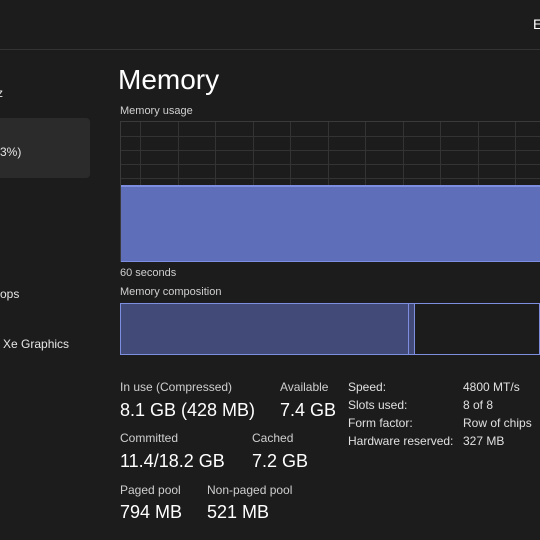  What do you see at coordinates (171, 292) in the screenshot?
I see `memory-composition-label: Memory composition` at bounding box center [171, 292].